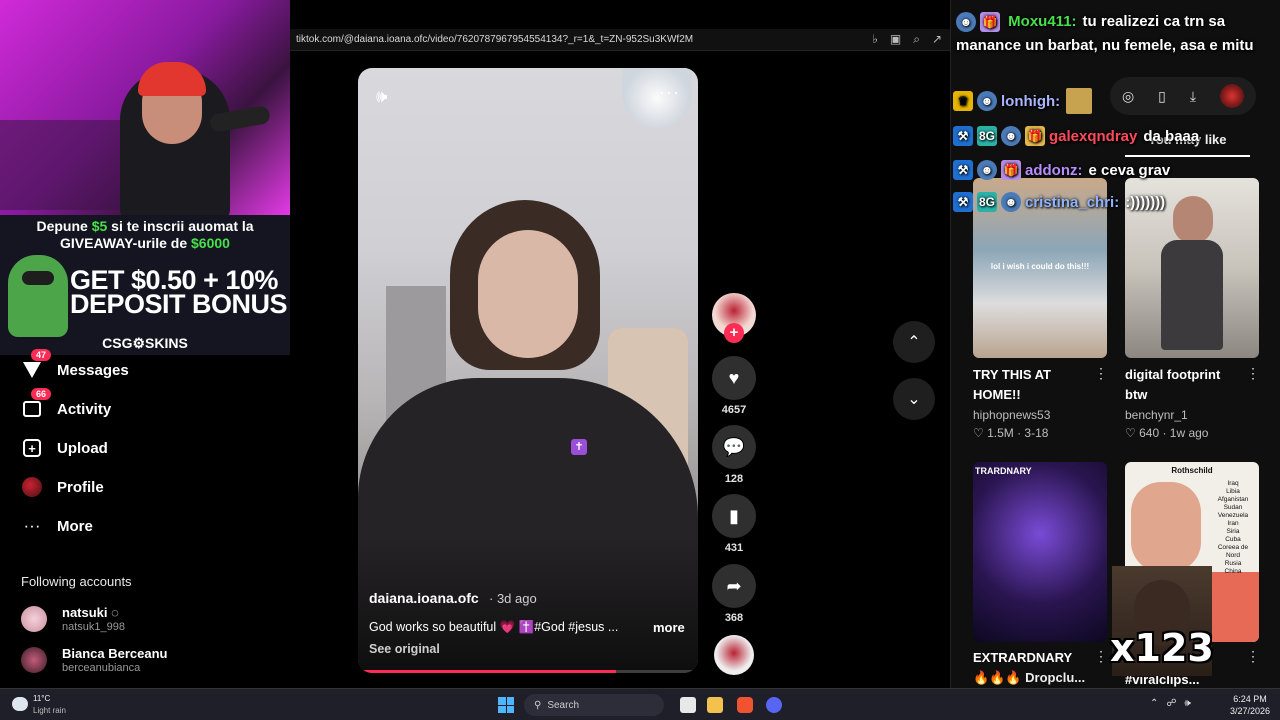  I want to click on share-action: ➦ 368, so click(734, 594).